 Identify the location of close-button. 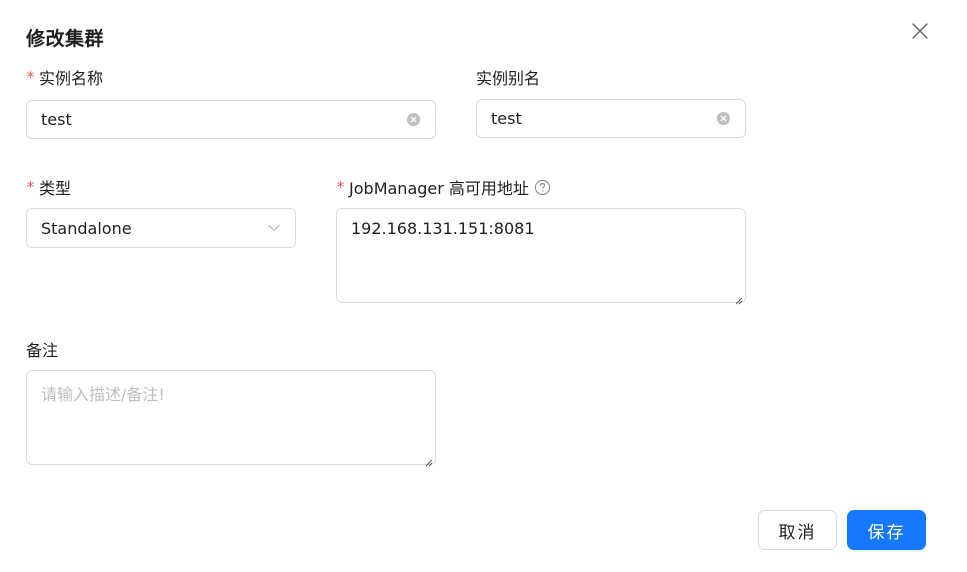
(920, 33).